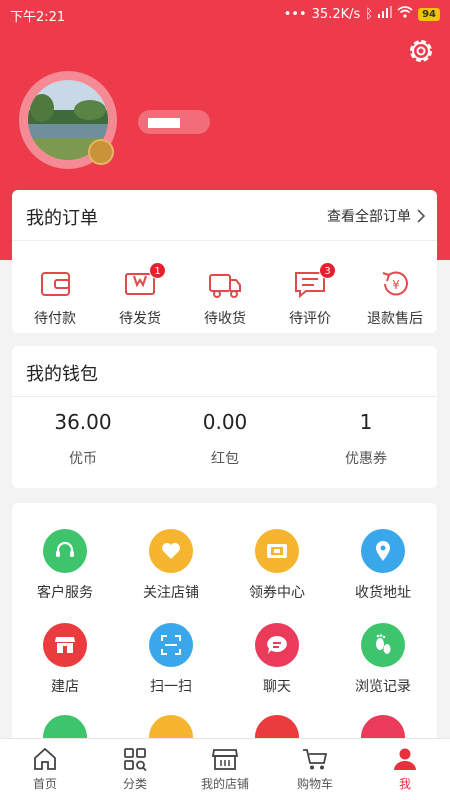  What do you see at coordinates (225, 15) in the screenshot?
I see `status-bar: 下午2:21 ••• 35.2K/s ᛒ 94` at bounding box center [225, 15].